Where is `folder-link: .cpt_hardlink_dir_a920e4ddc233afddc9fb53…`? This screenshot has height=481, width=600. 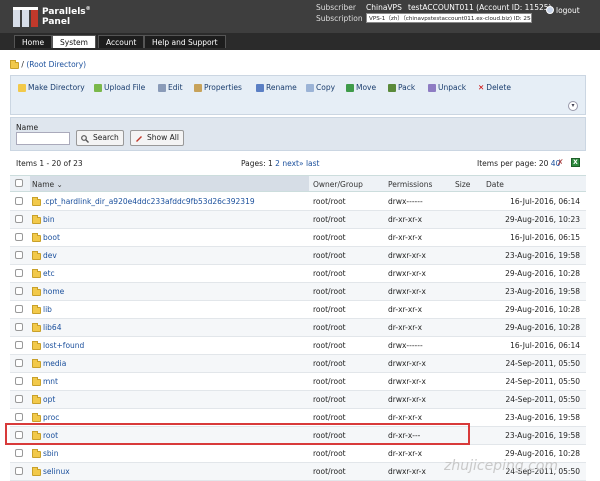 folder-link: .cpt_hardlink_dir_a920e4ddc233afddc9fb53… is located at coordinates (149, 201).